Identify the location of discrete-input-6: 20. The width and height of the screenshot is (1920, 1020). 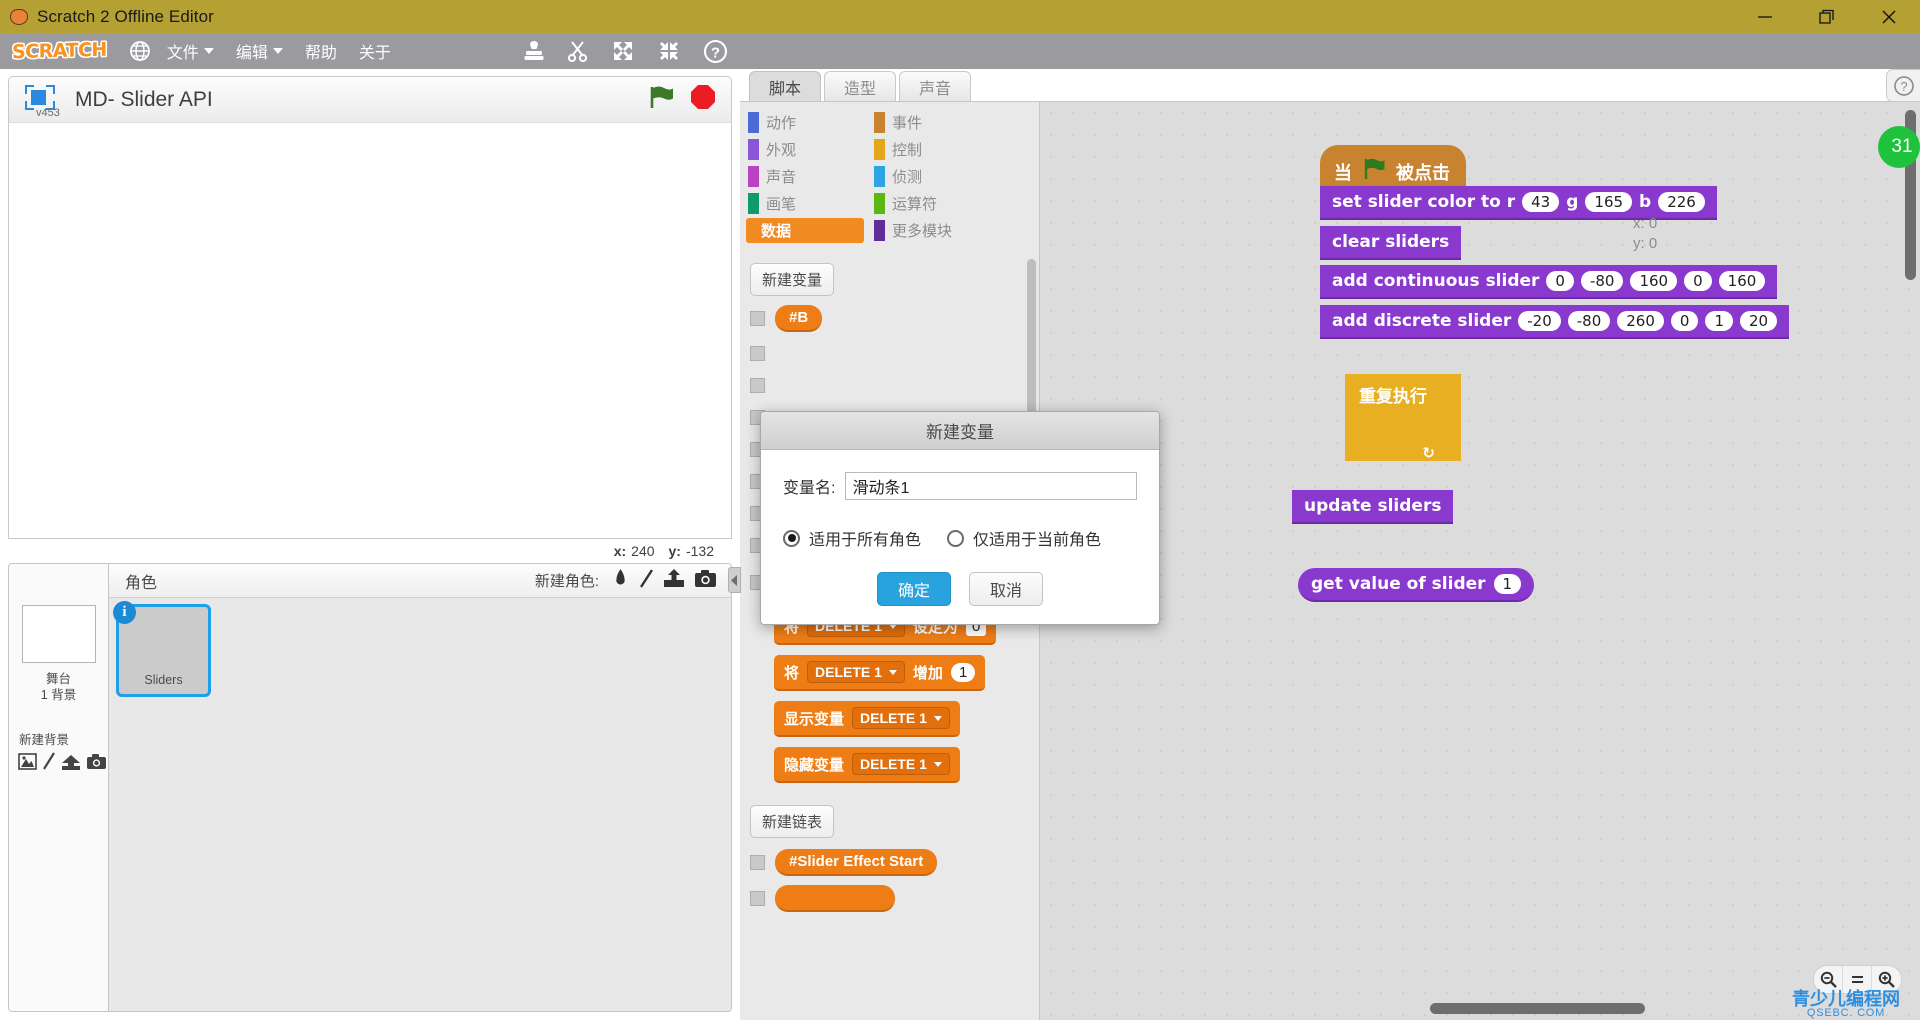
(1759, 321).